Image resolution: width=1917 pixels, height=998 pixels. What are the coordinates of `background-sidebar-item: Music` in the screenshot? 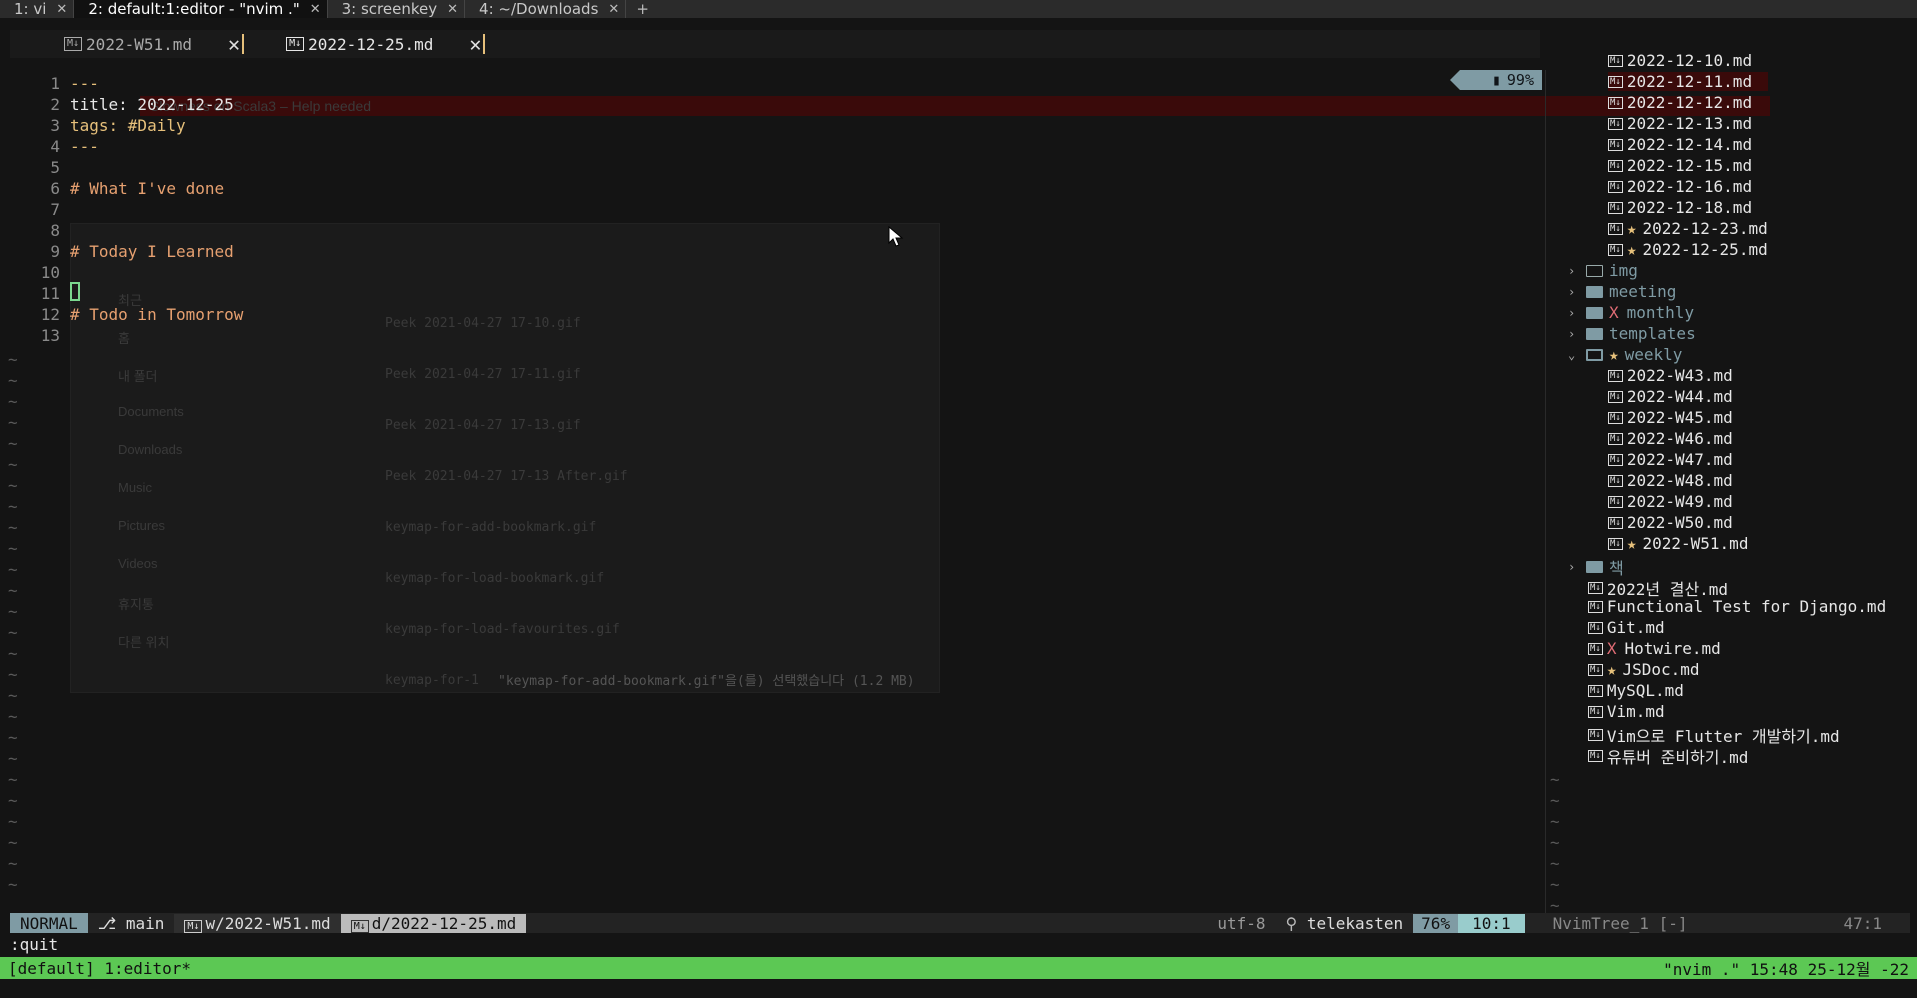 It's located at (135, 487).